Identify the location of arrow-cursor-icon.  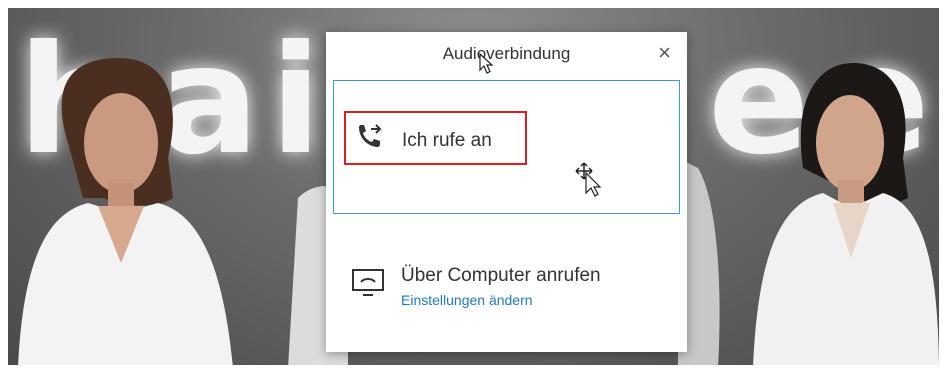
(486, 63).